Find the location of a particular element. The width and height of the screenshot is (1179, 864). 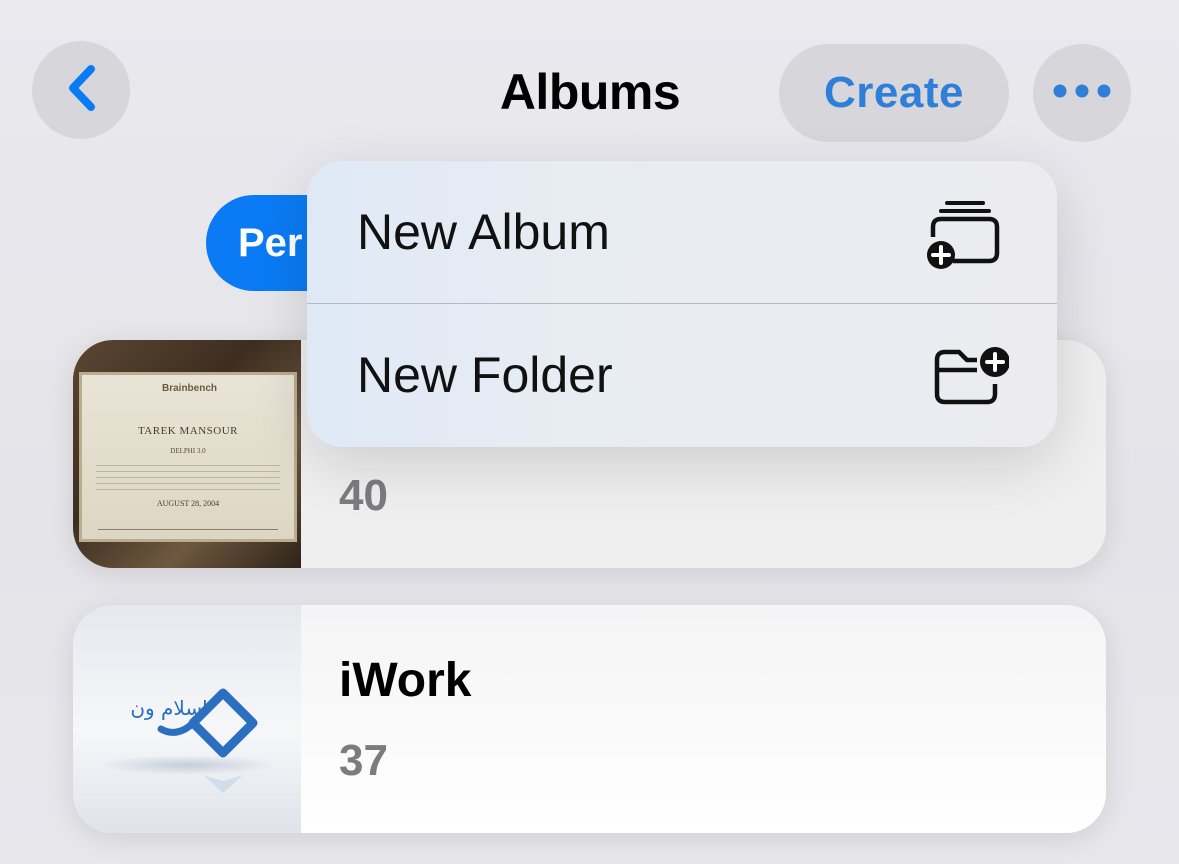

album-count: 40 is located at coordinates (363, 495).